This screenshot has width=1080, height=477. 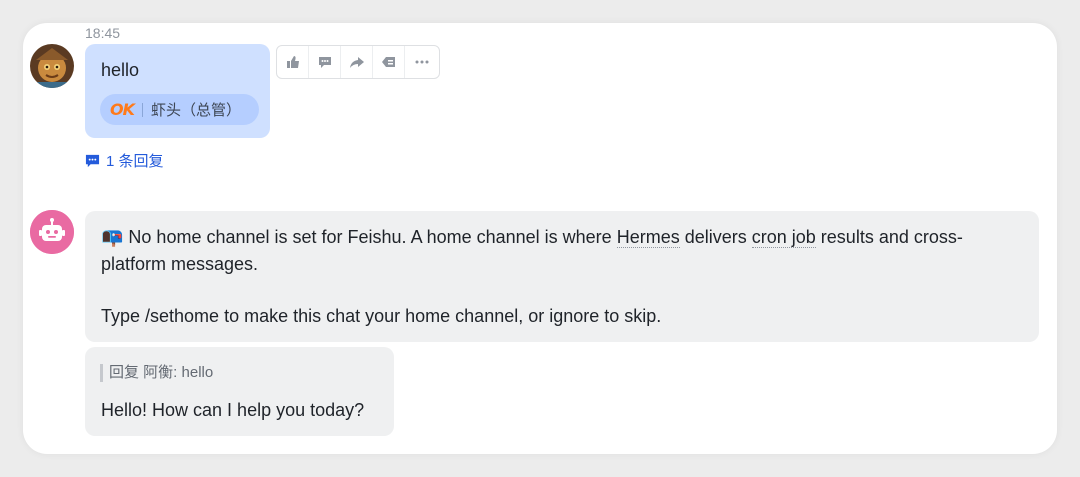 I want to click on quote-label: 回复 阿衡:, so click(x=143, y=372).